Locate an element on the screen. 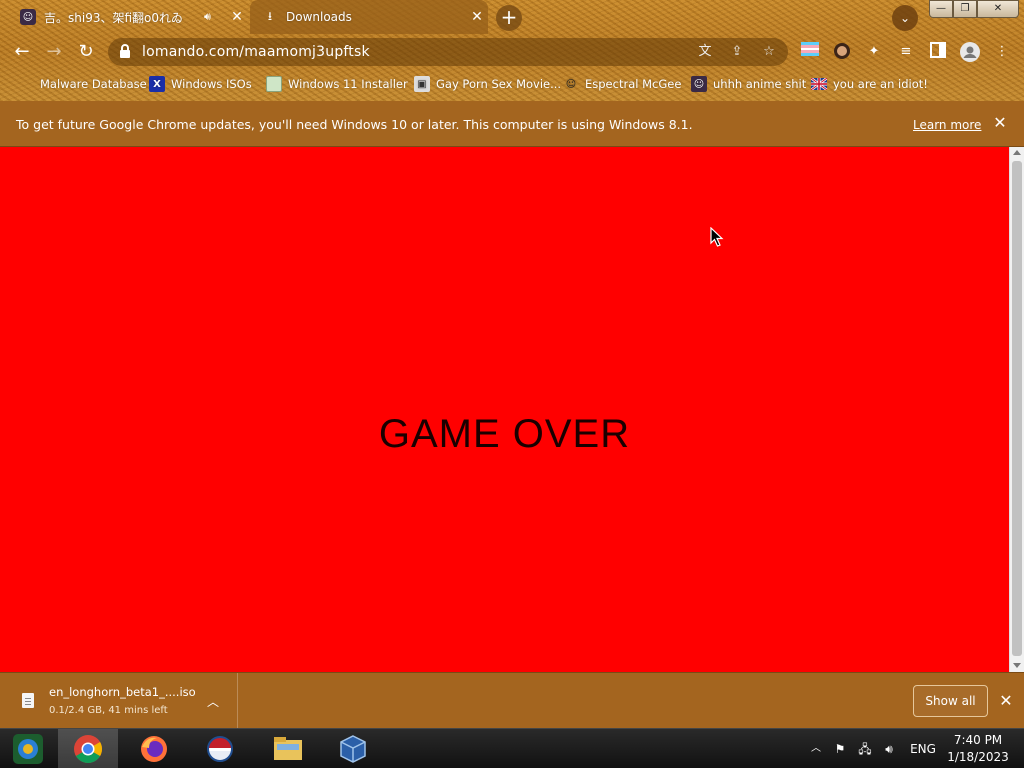 Image resolution: width=1024 pixels, height=768 pixels. translate-icon: 文 is located at coordinates (705, 52).